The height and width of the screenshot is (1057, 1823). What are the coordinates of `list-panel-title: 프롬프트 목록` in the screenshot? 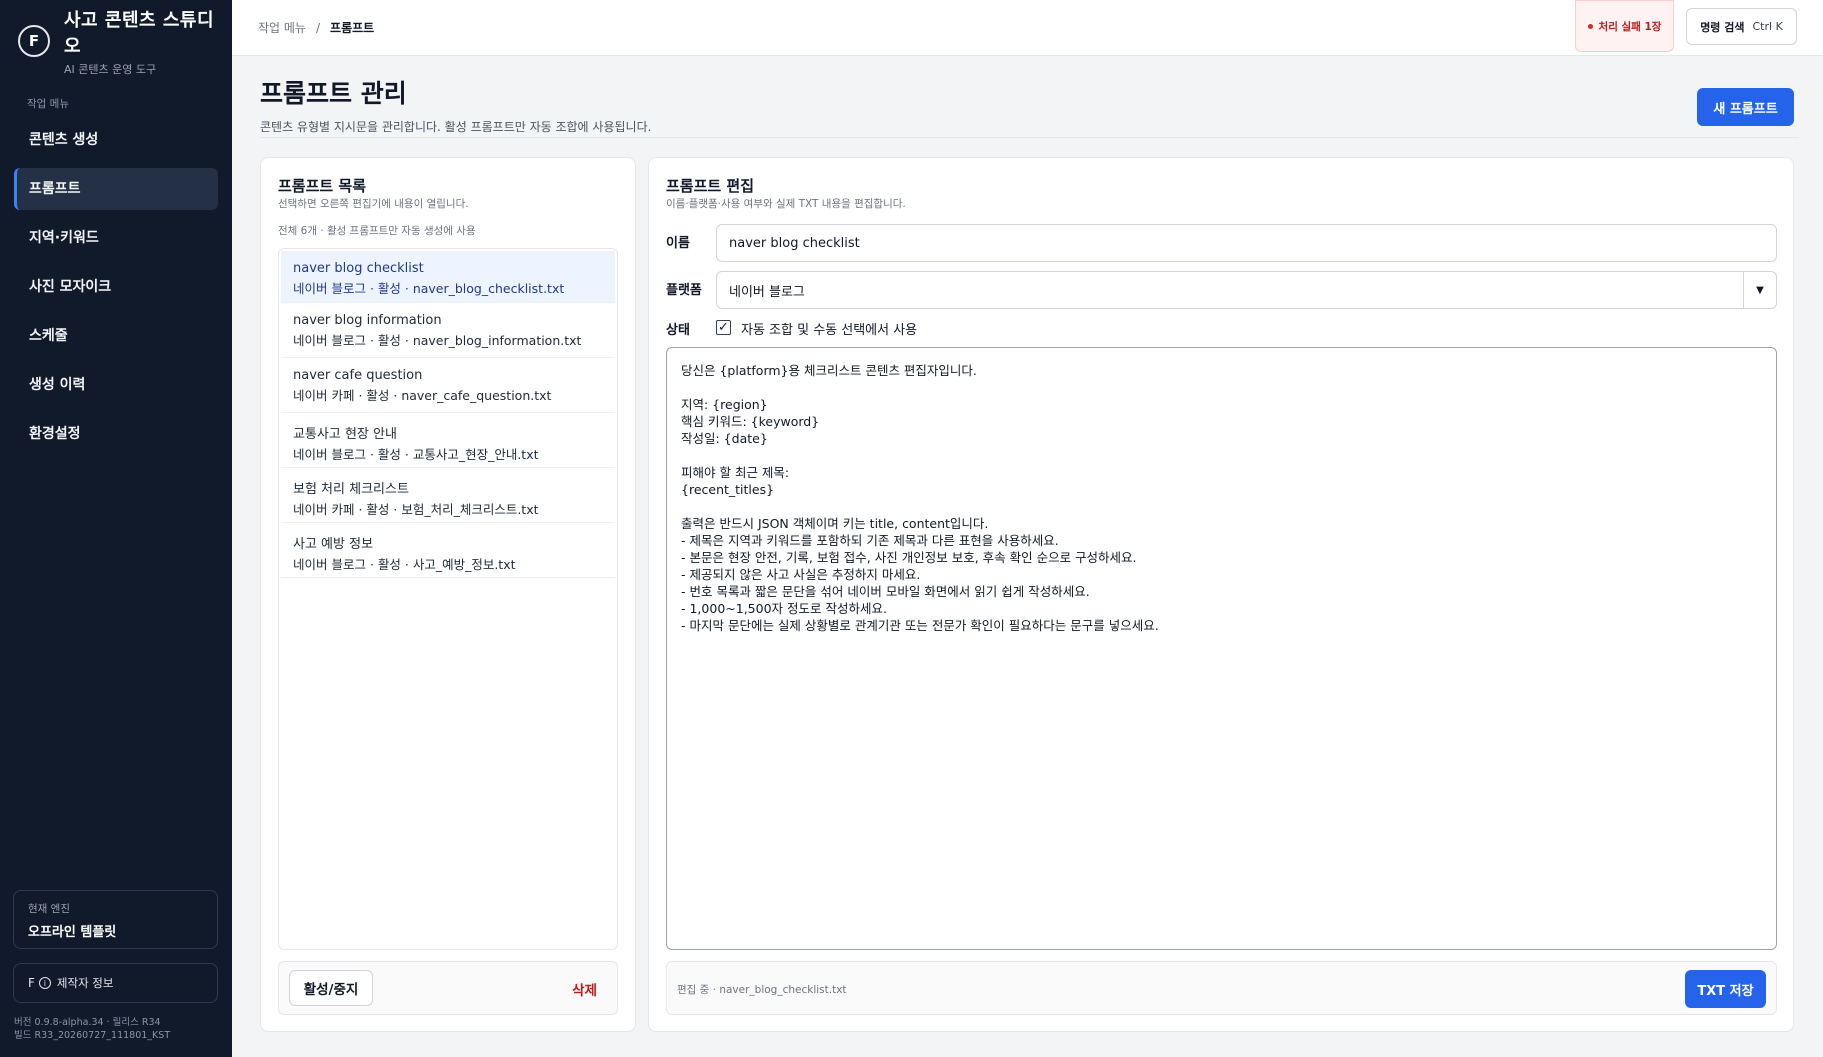 It's located at (322, 186).